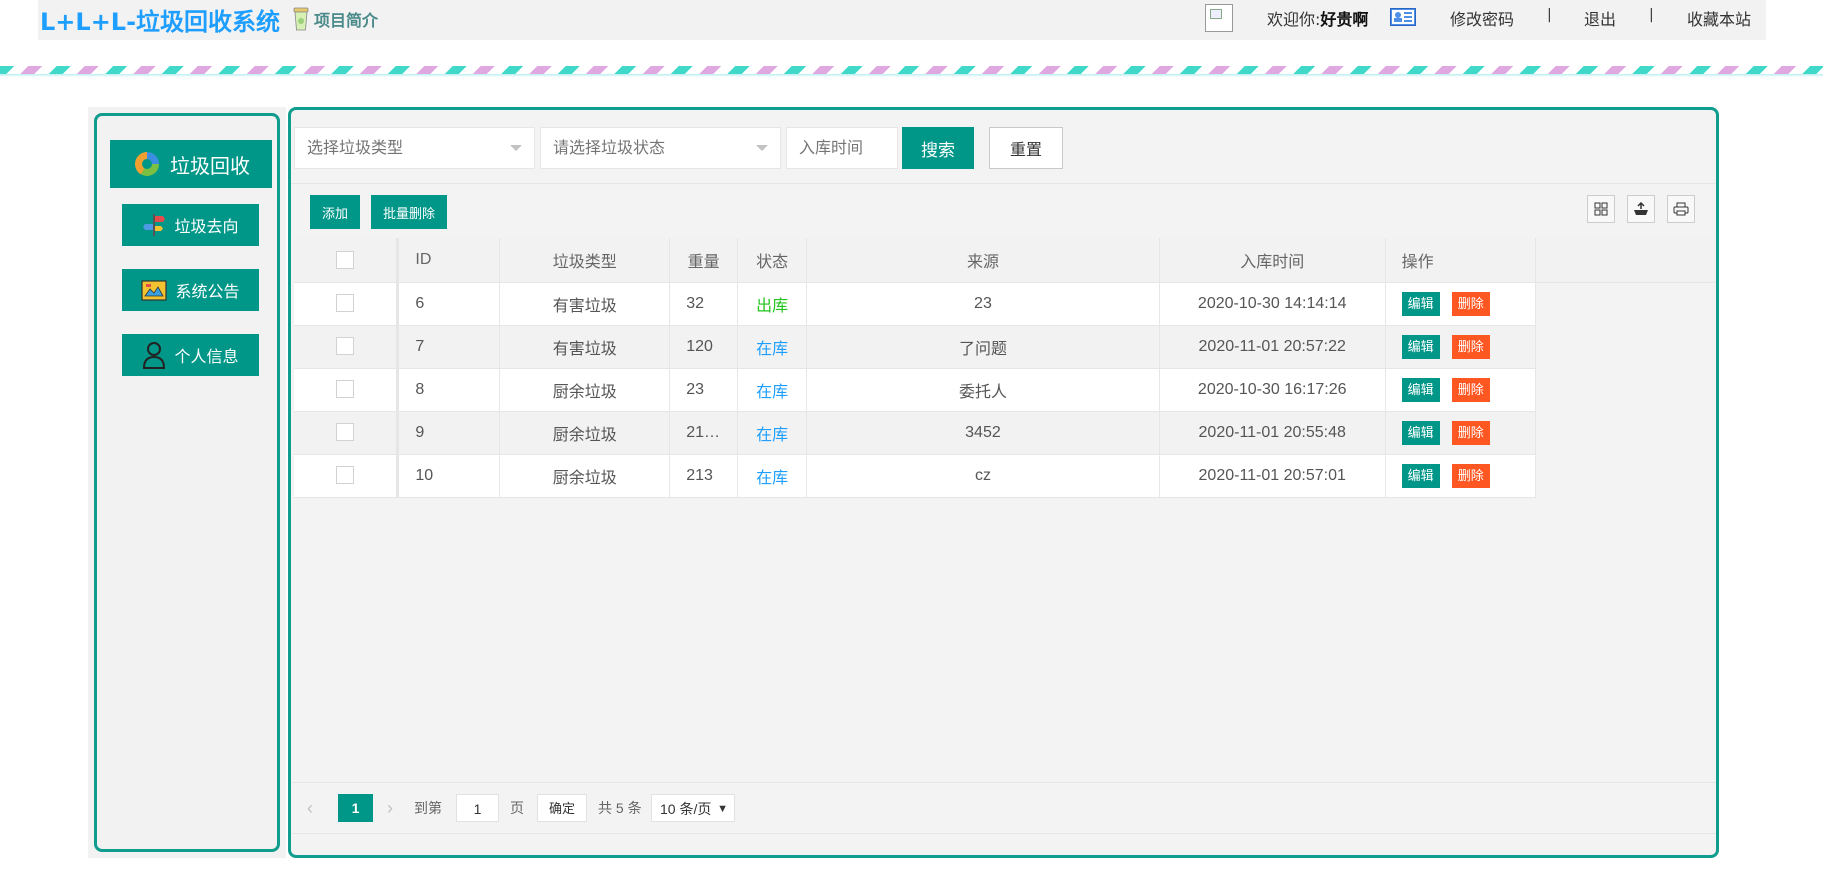  What do you see at coordinates (1719, 18) in the screenshot?
I see `bookmark-link: 收藏本站` at bounding box center [1719, 18].